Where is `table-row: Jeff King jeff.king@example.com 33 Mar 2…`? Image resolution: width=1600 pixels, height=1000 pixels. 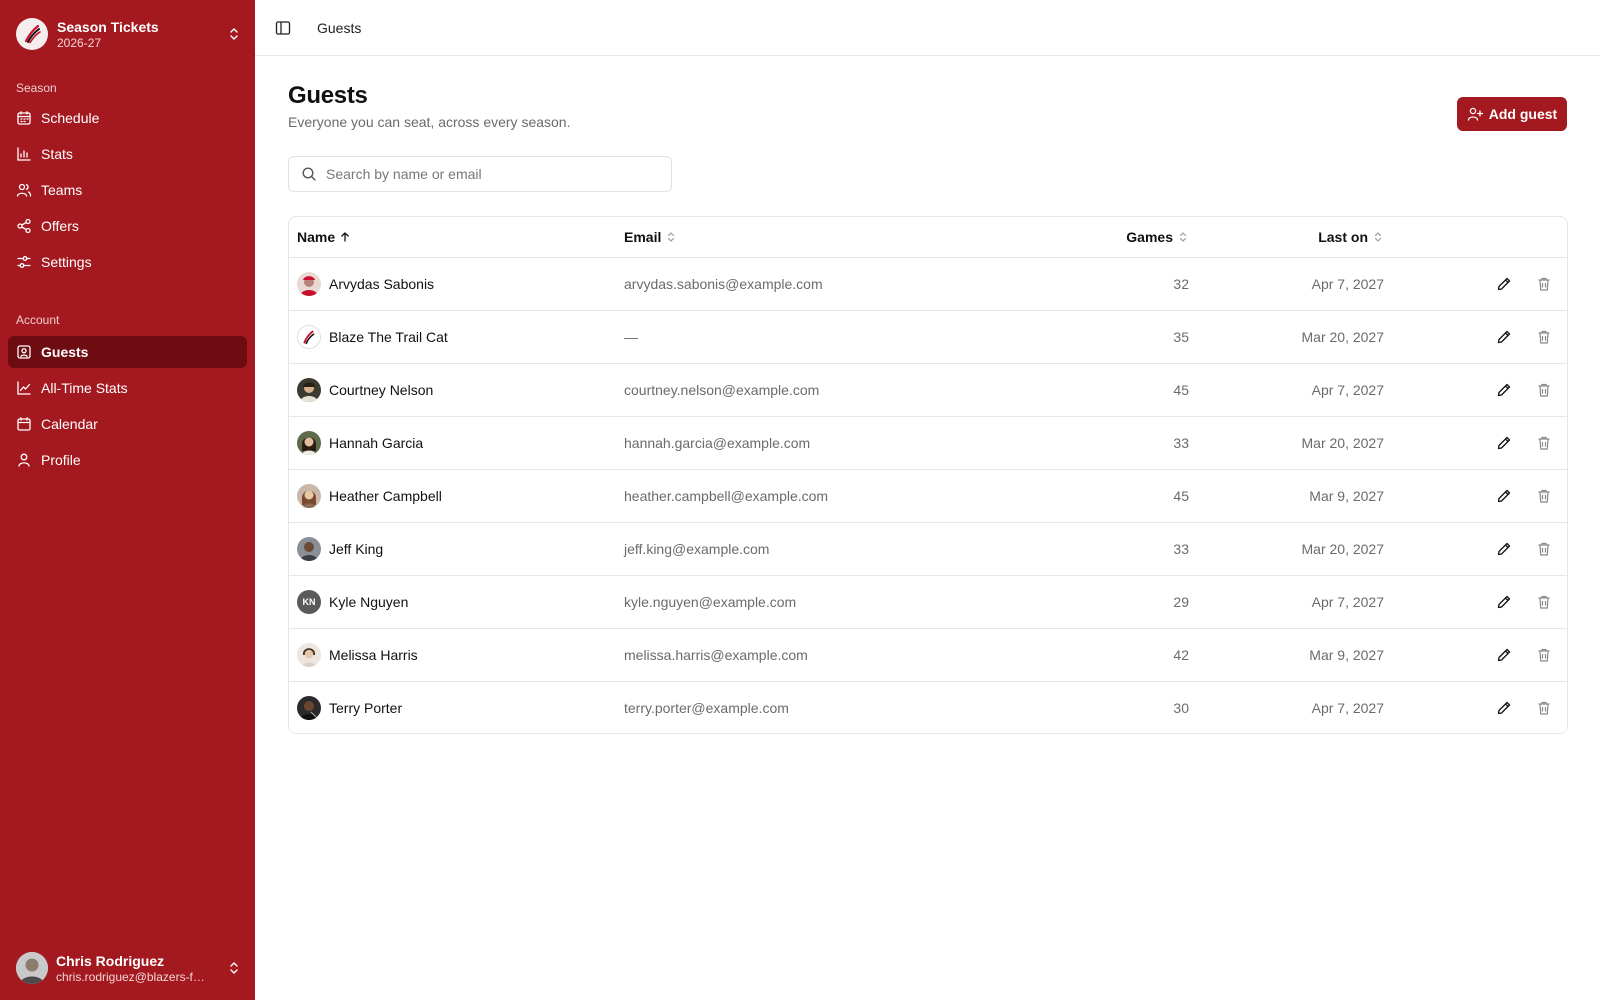
table-row: Jeff King jeff.king@example.com 33 Mar 2… is located at coordinates (928, 549).